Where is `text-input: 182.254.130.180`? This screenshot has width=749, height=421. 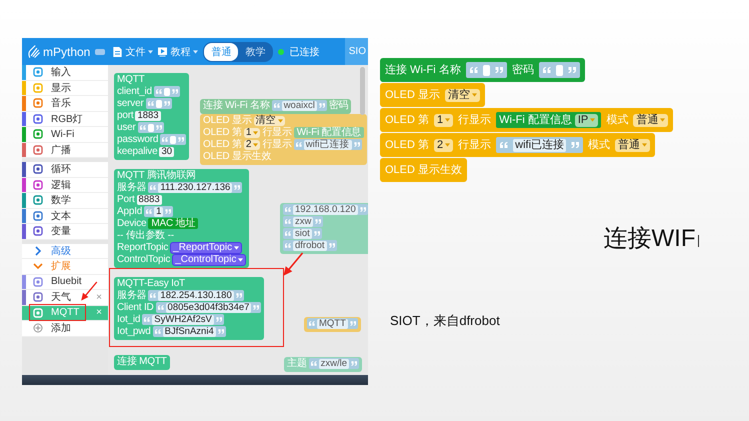
text-input: 182.254.130.180 is located at coordinates (196, 295).